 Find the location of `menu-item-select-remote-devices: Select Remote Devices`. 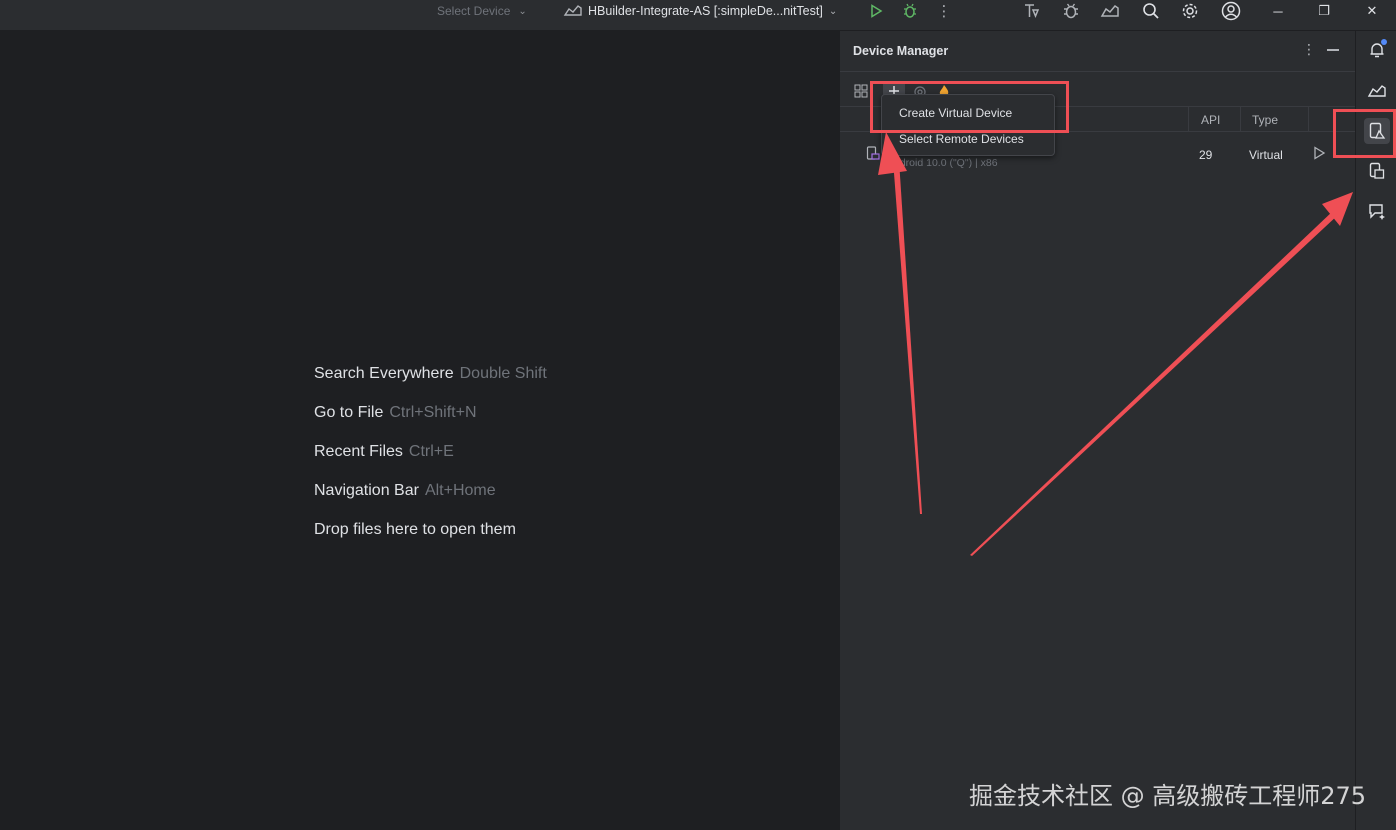

menu-item-select-remote-devices: Select Remote Devices is located at coordinates (968, 139).